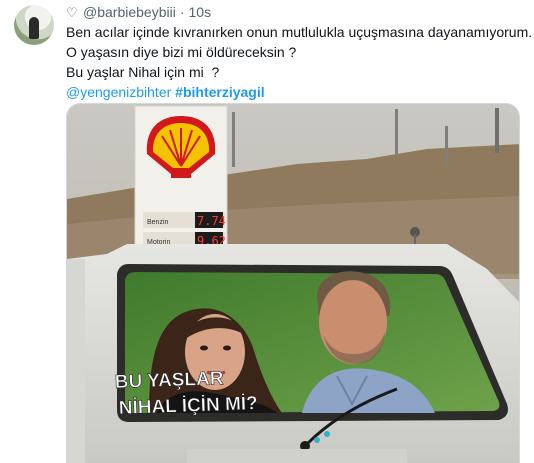  What do you see at coordinates (219, 92) in the screenshot?
I see `hashtag-link: #bihterziyagil` at bounding box center [219, 92].